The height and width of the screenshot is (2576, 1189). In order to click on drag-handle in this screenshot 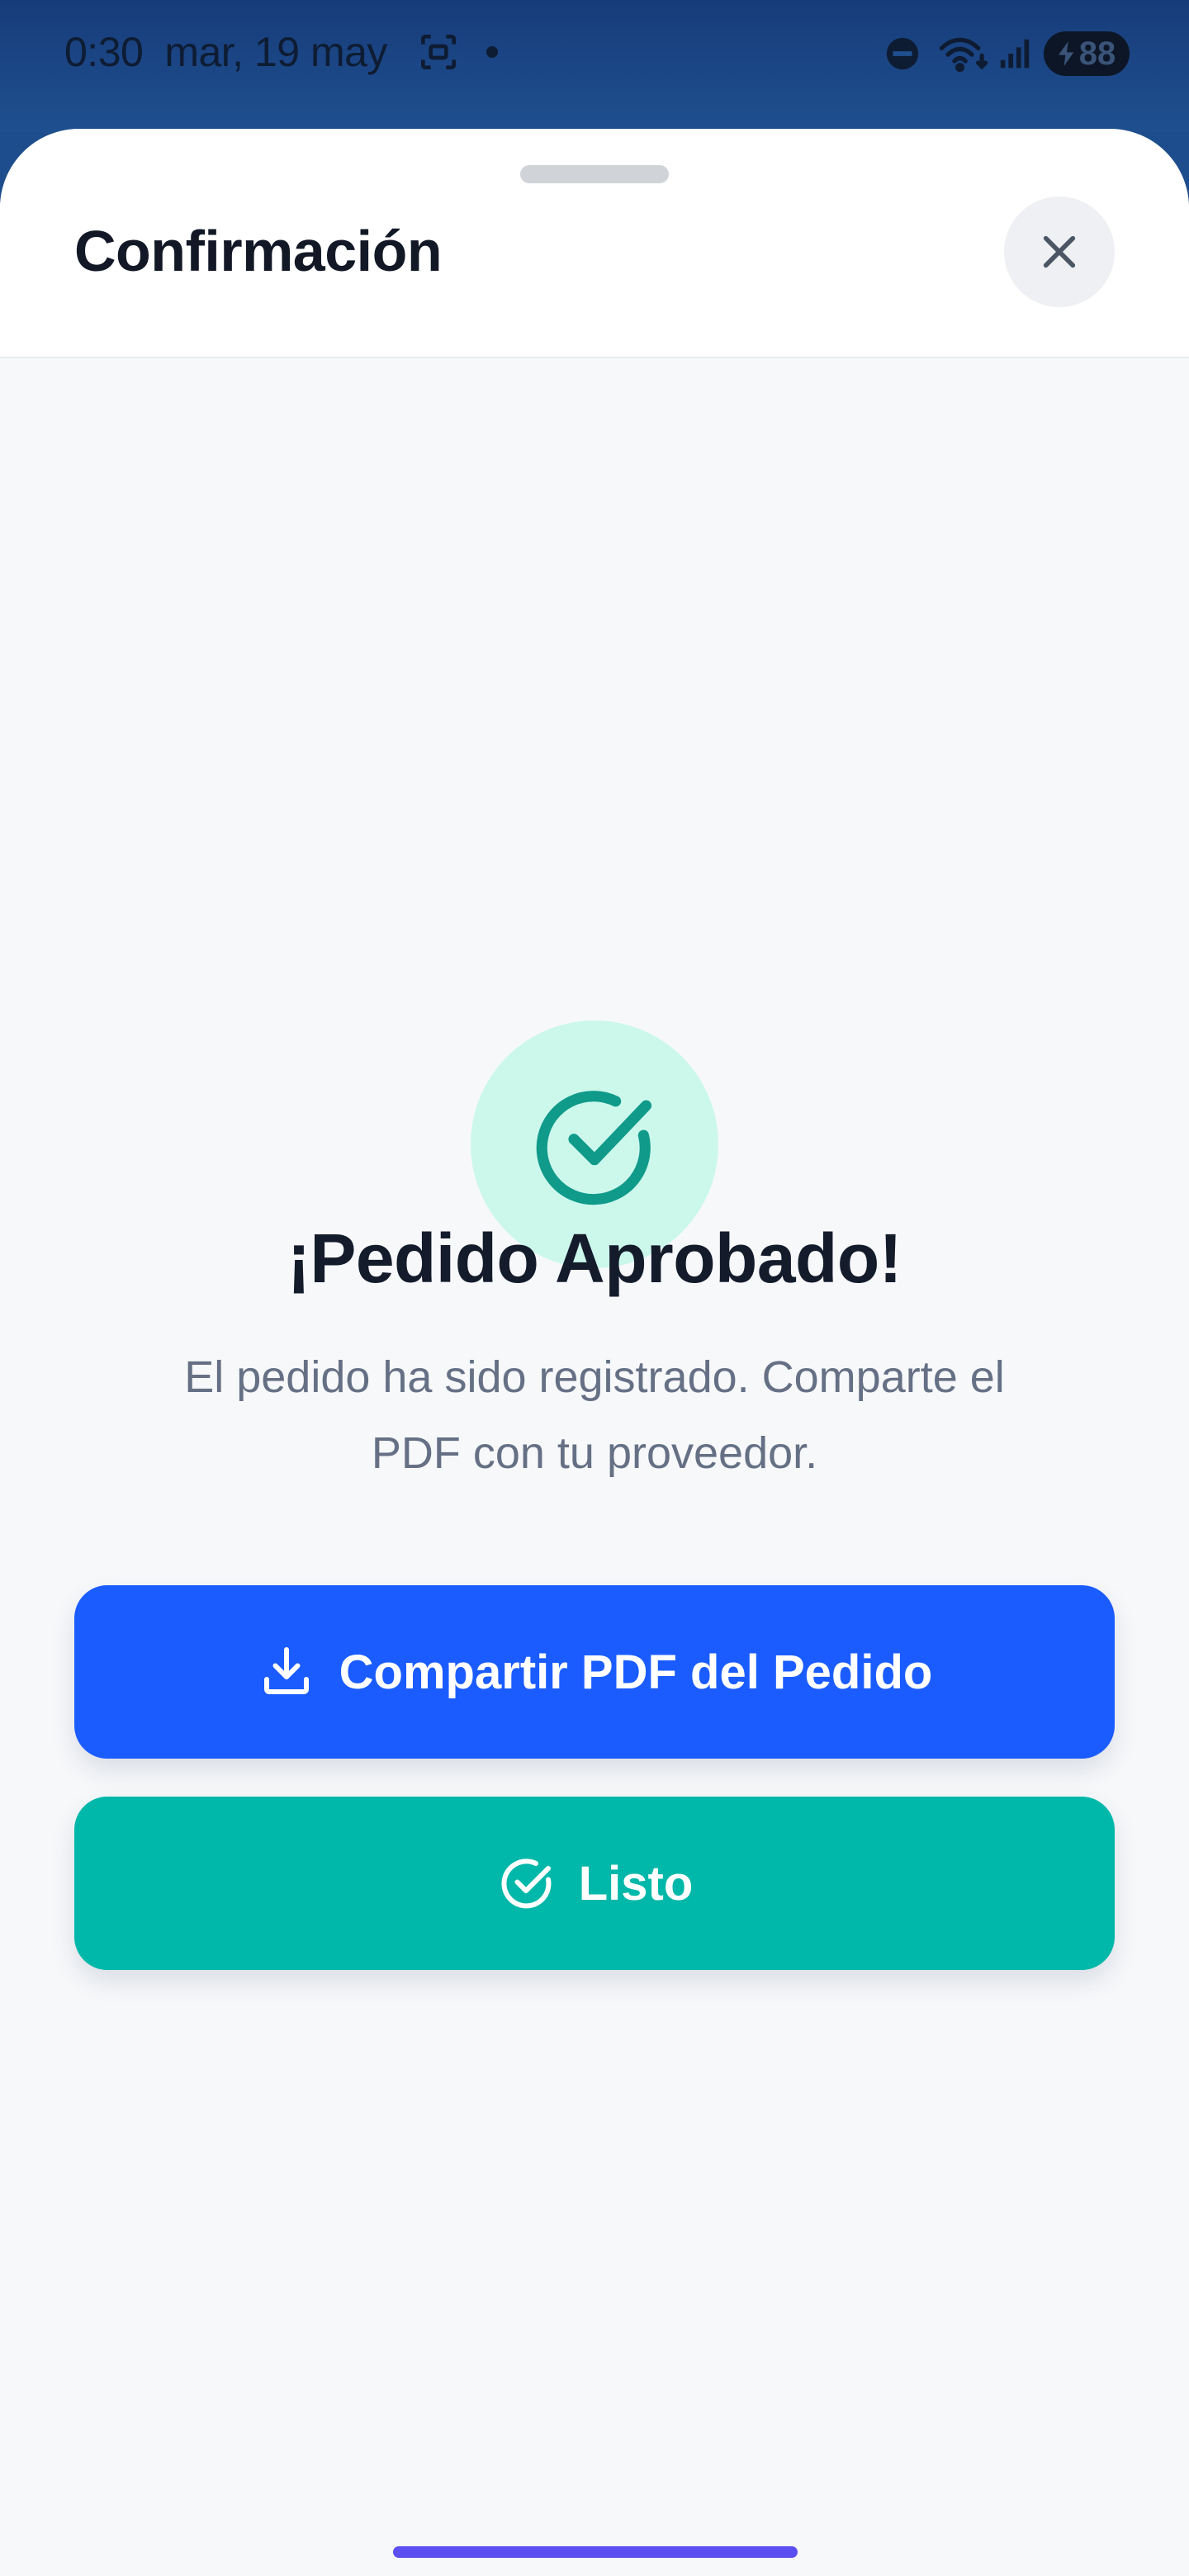, I will do `click(594, 174)`.